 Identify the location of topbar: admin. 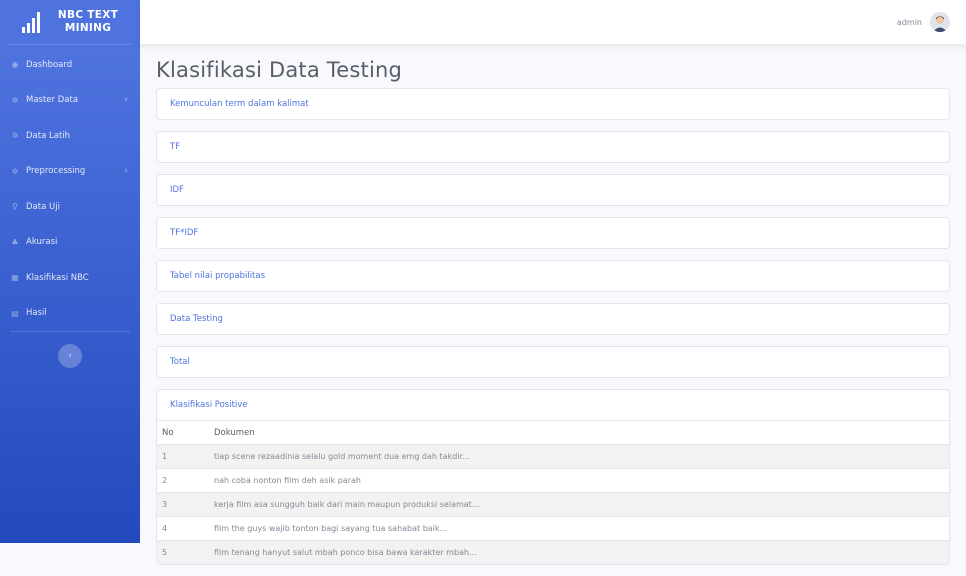
(553, 22).